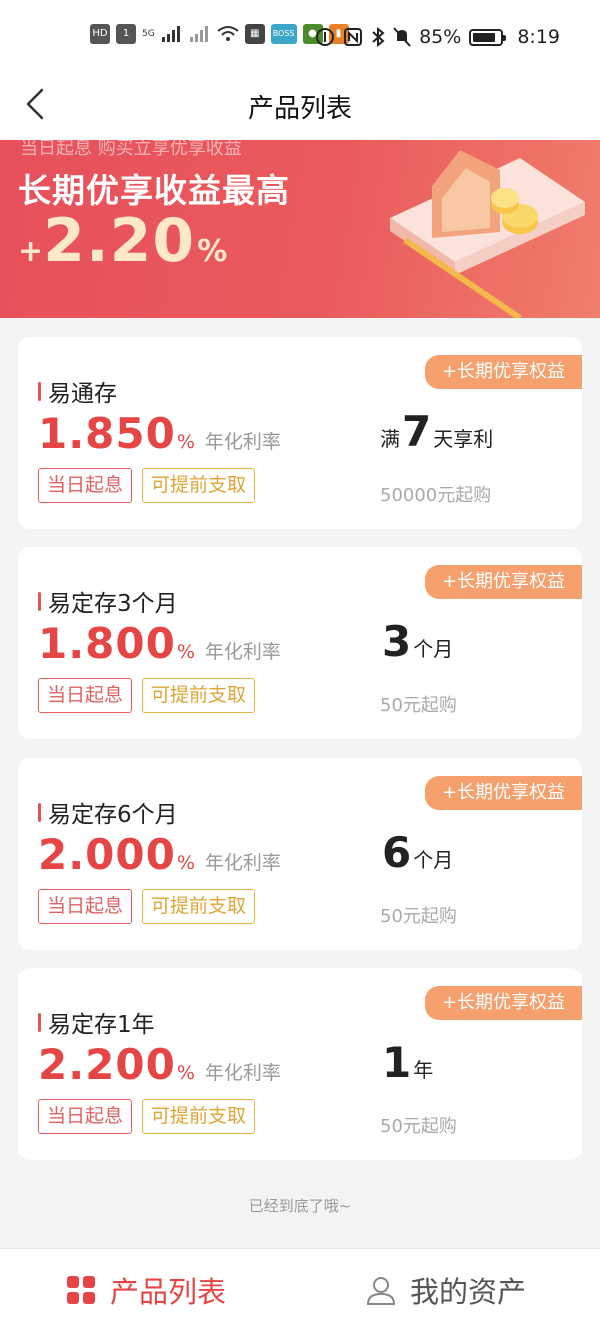 The image size is (600, 1333). What do you see at coordinates (300, 229) in the screenshot?
I see `promo-banner: 当日起息 购买立享优享收益 长期优享收益最高 + 2.20 %` at bounding box center [300, 229].